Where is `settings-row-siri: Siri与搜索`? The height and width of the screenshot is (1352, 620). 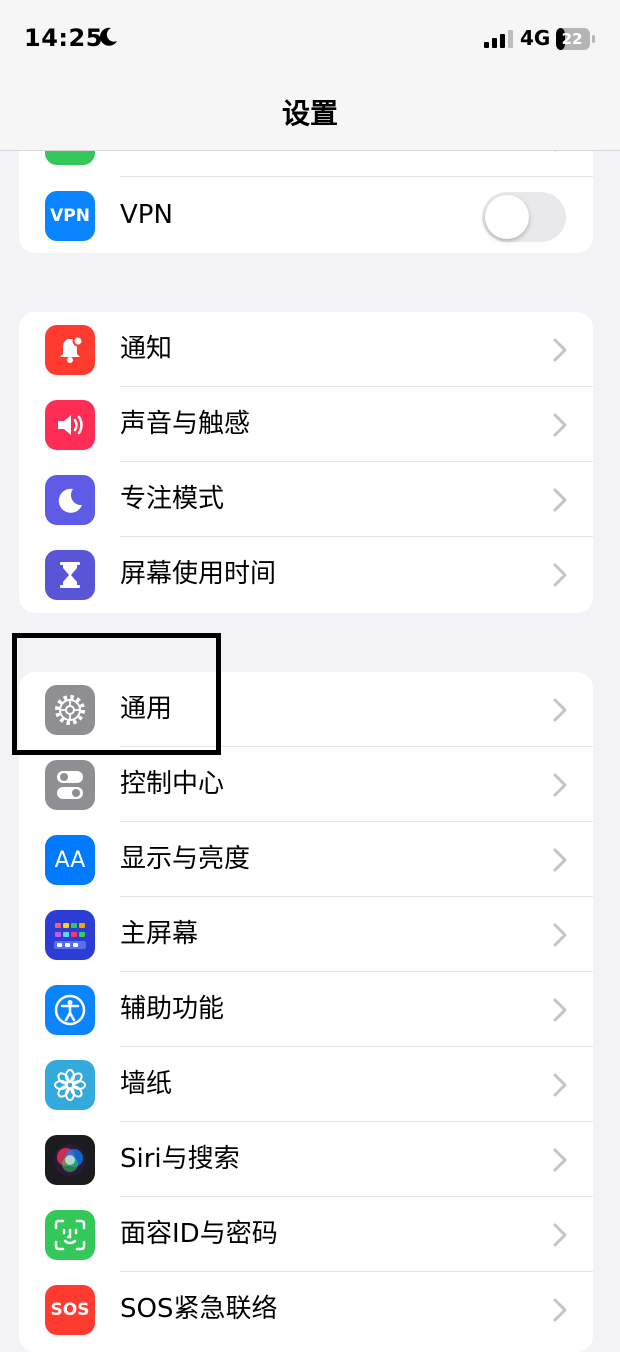
settings-row-siri: Siri与搜索 is located at coordinates (306, 1159).